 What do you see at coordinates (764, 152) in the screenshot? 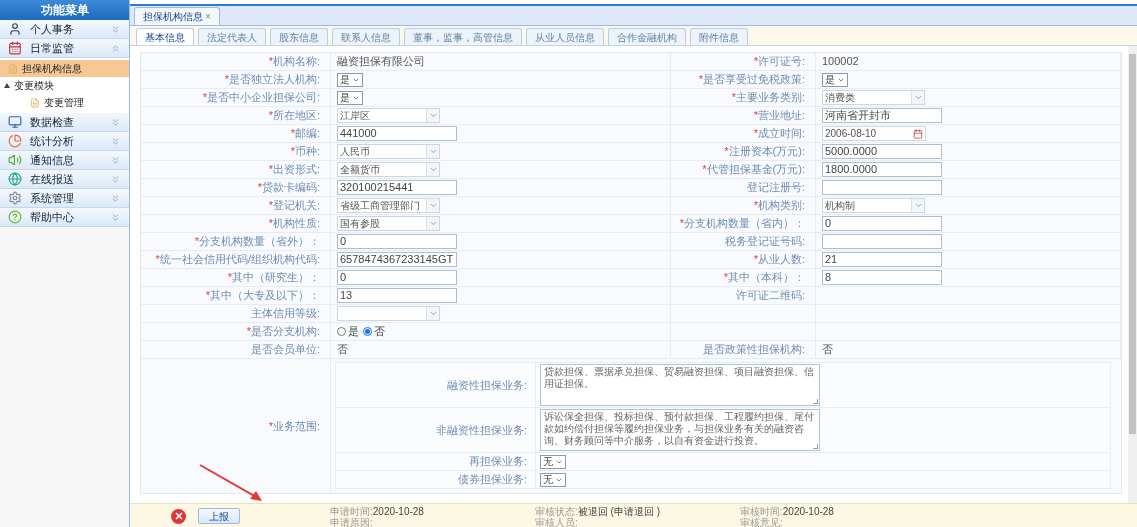
I see `field-label: *注册资本(万元):` at bounding box center [764, 152].